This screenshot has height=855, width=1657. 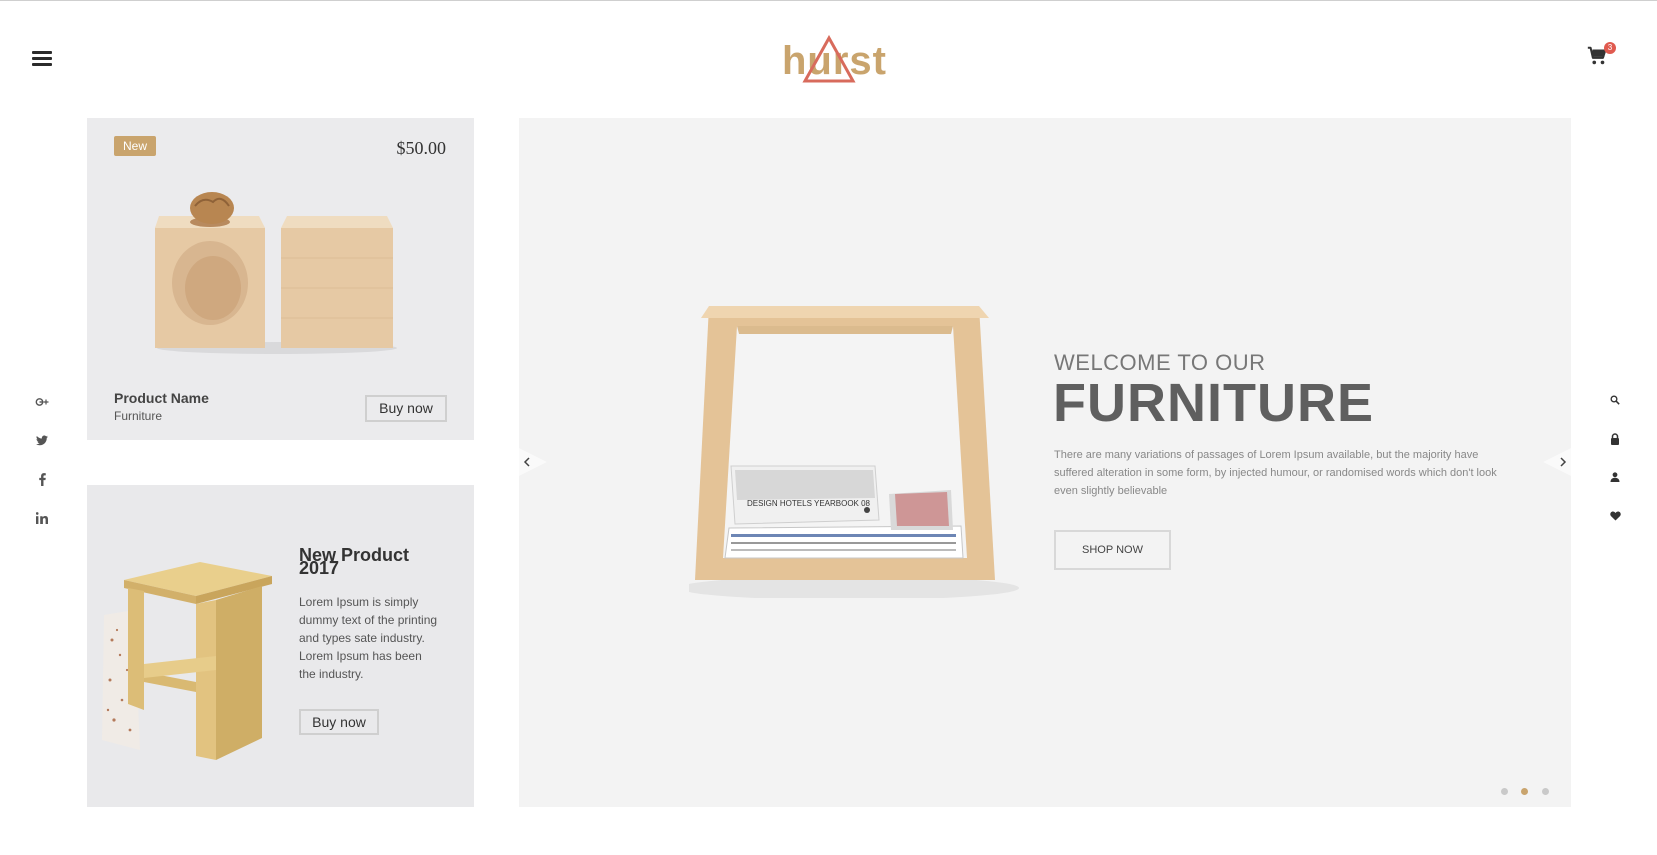 I want to click on book-label: DESIGN HOTELS YEARBOOK 08, so click(x=809, y=503).